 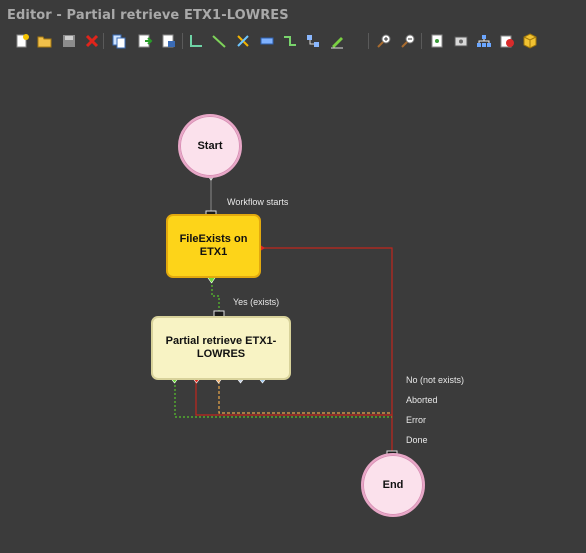 I want to click on edge-label-error: Error, so click(x=416, y=420).